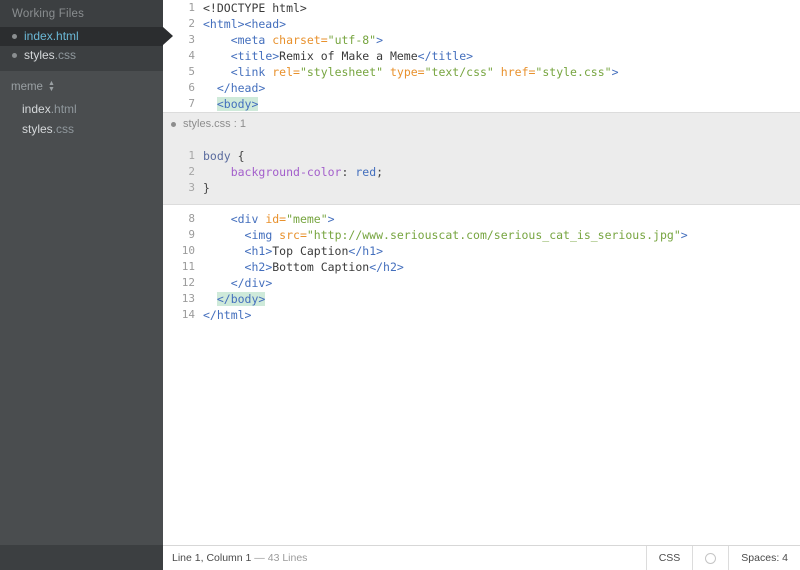 This screenshot has height=570, width=800. I want to click on code-line: 12 </div>, so click(481, 283).